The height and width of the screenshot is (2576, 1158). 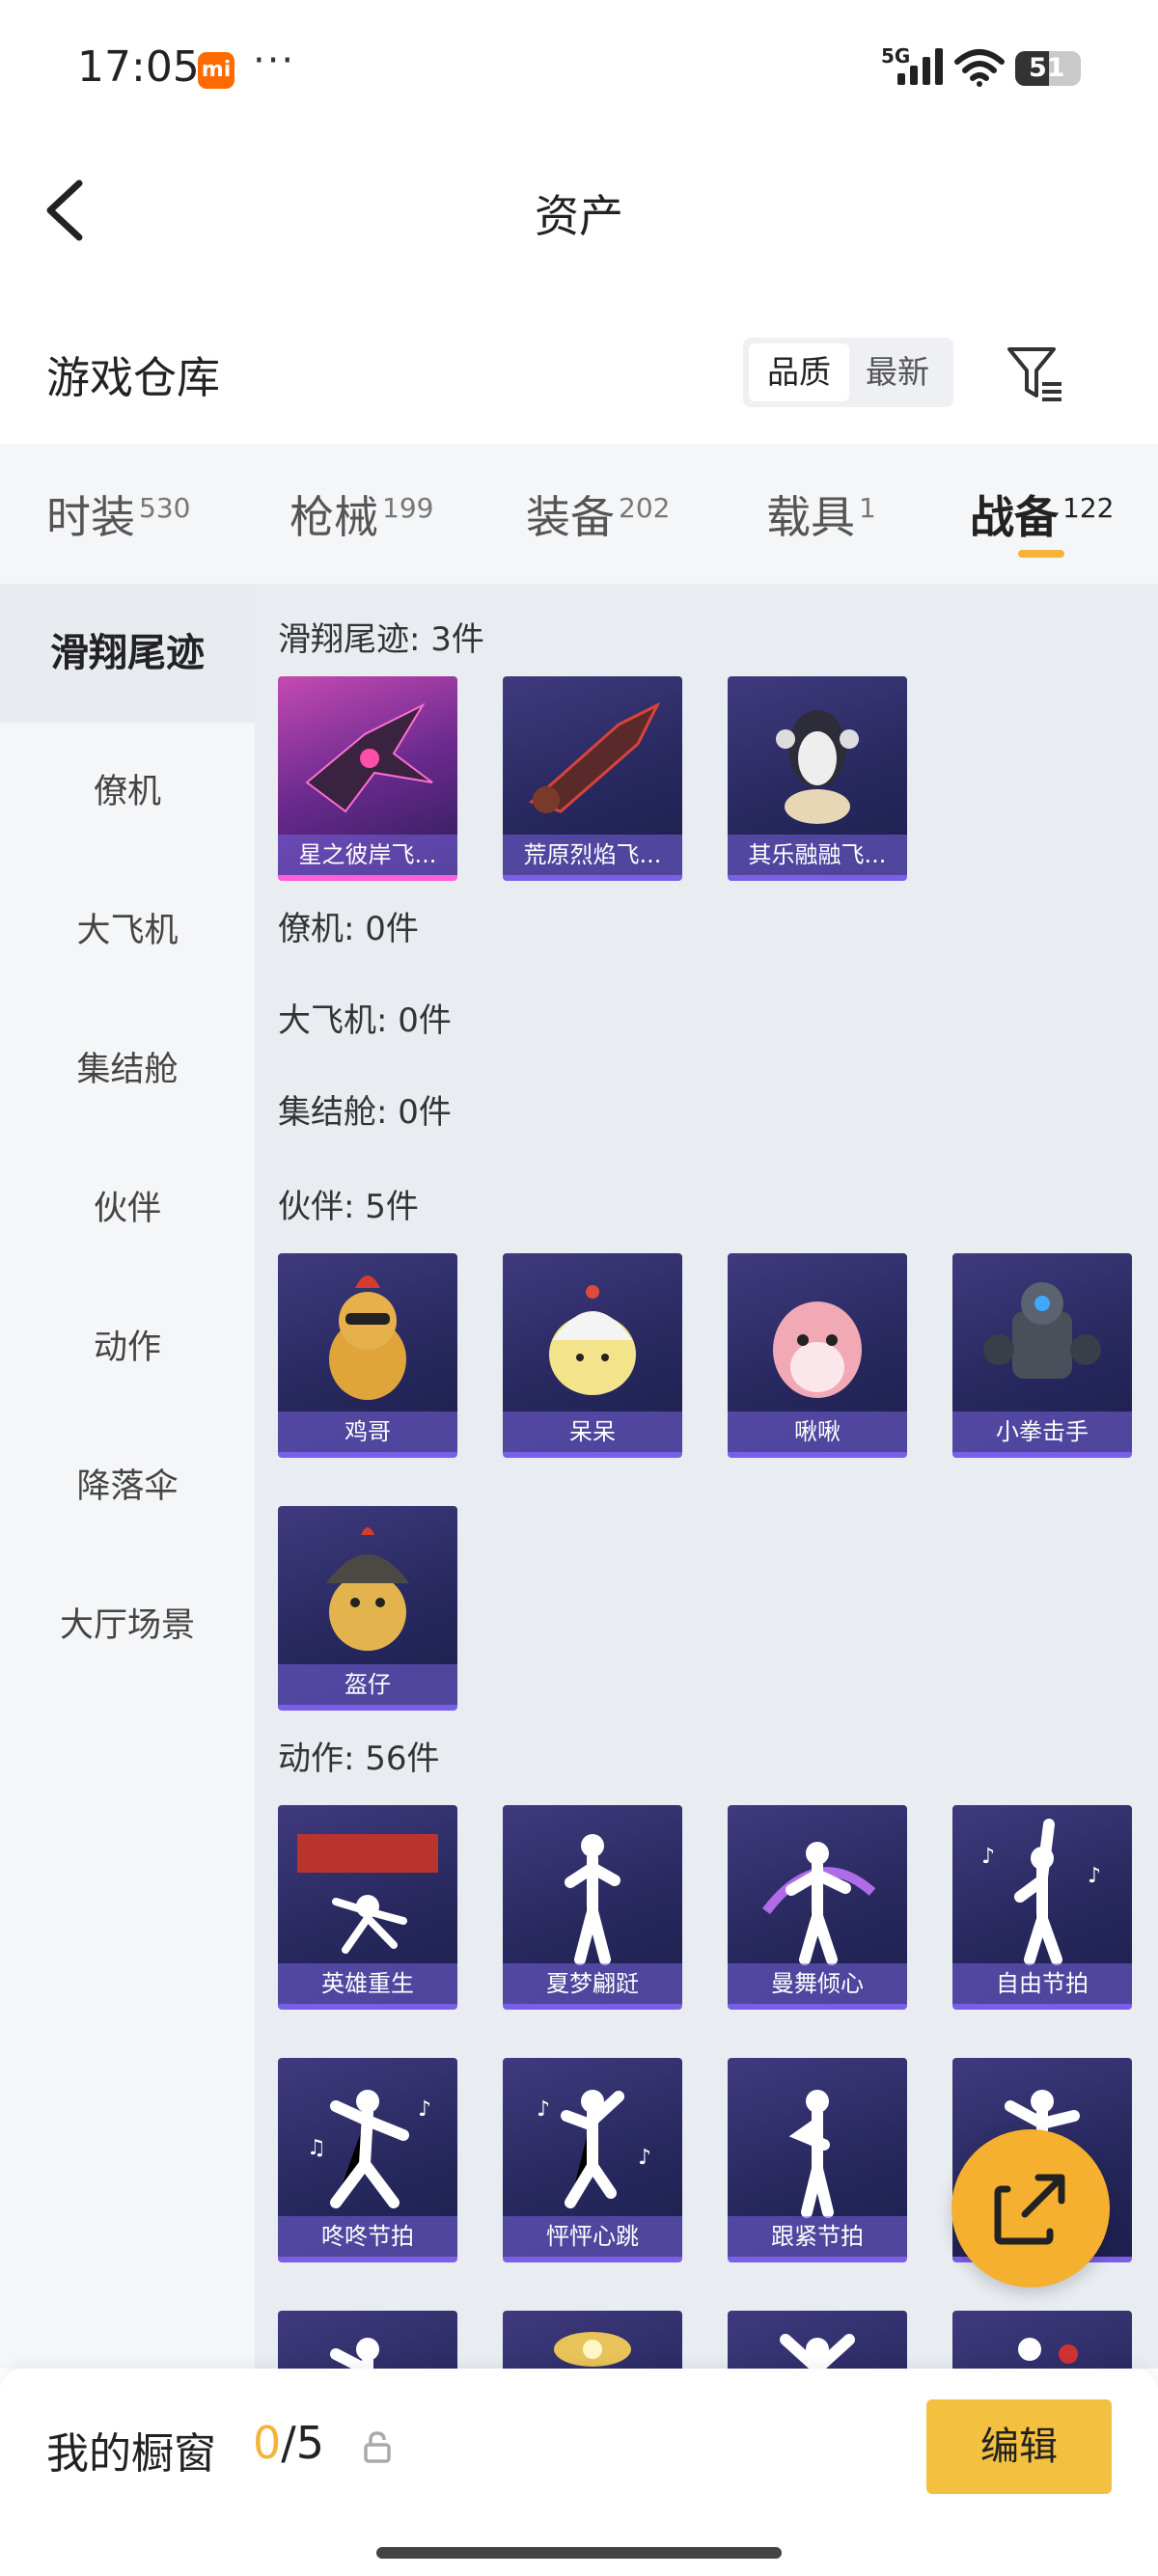 What do you see at coordinates (819, 1903) in the screenshot?
I see `emote-dance-image` at bounding box center [819, 1903].